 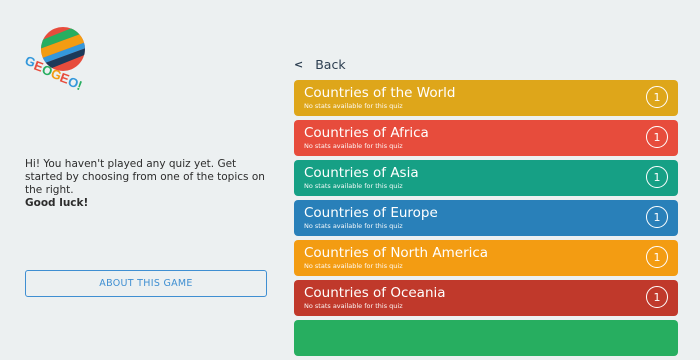 I want to click on good-luck-text: Good luck!, so click(x=57, y=203).